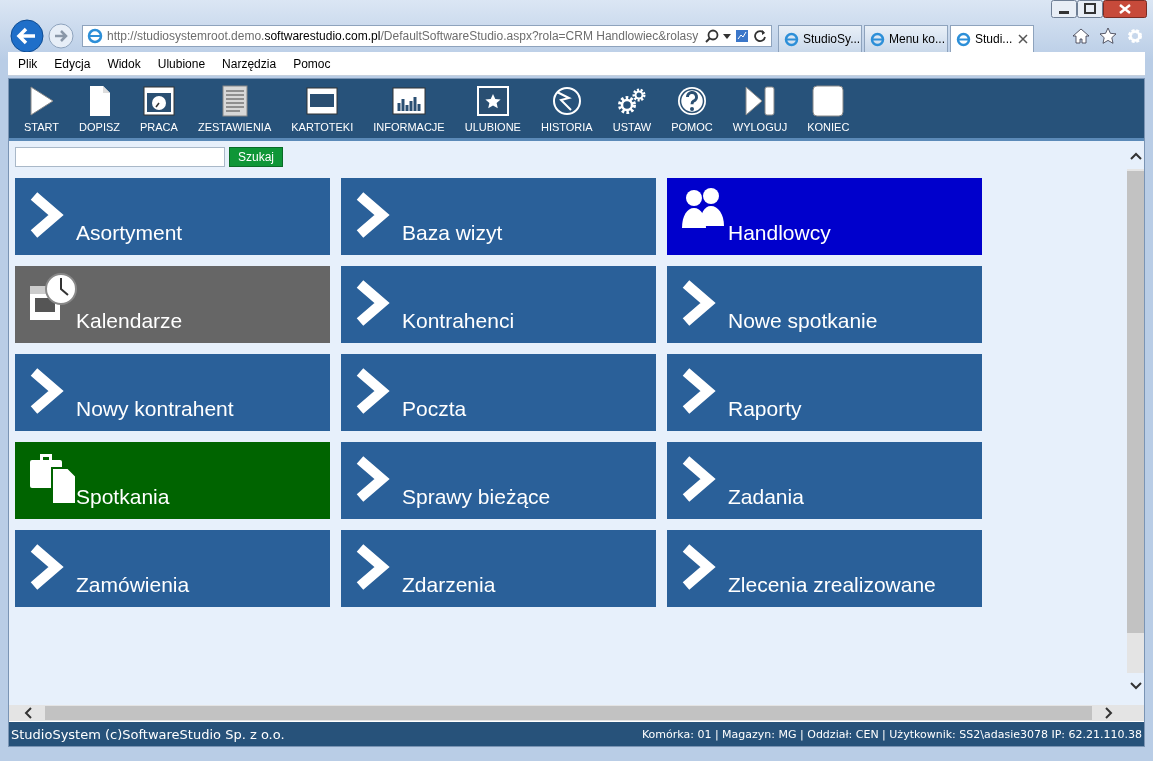  I want to click on toolbar-button: USTAW, so click(632, 108).